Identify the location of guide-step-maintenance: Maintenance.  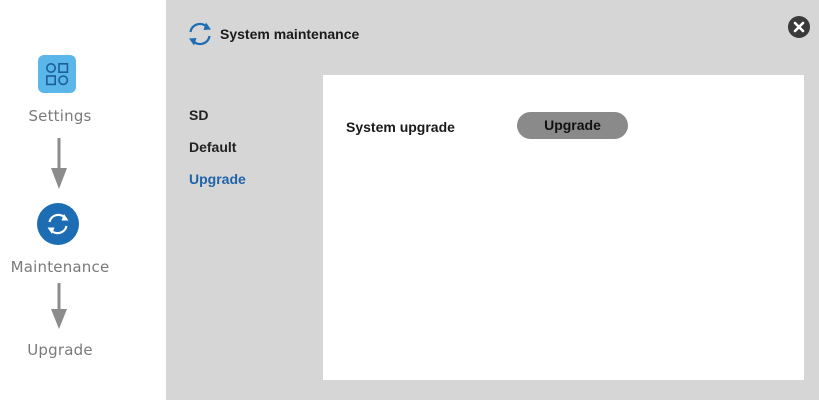
(60, 267).